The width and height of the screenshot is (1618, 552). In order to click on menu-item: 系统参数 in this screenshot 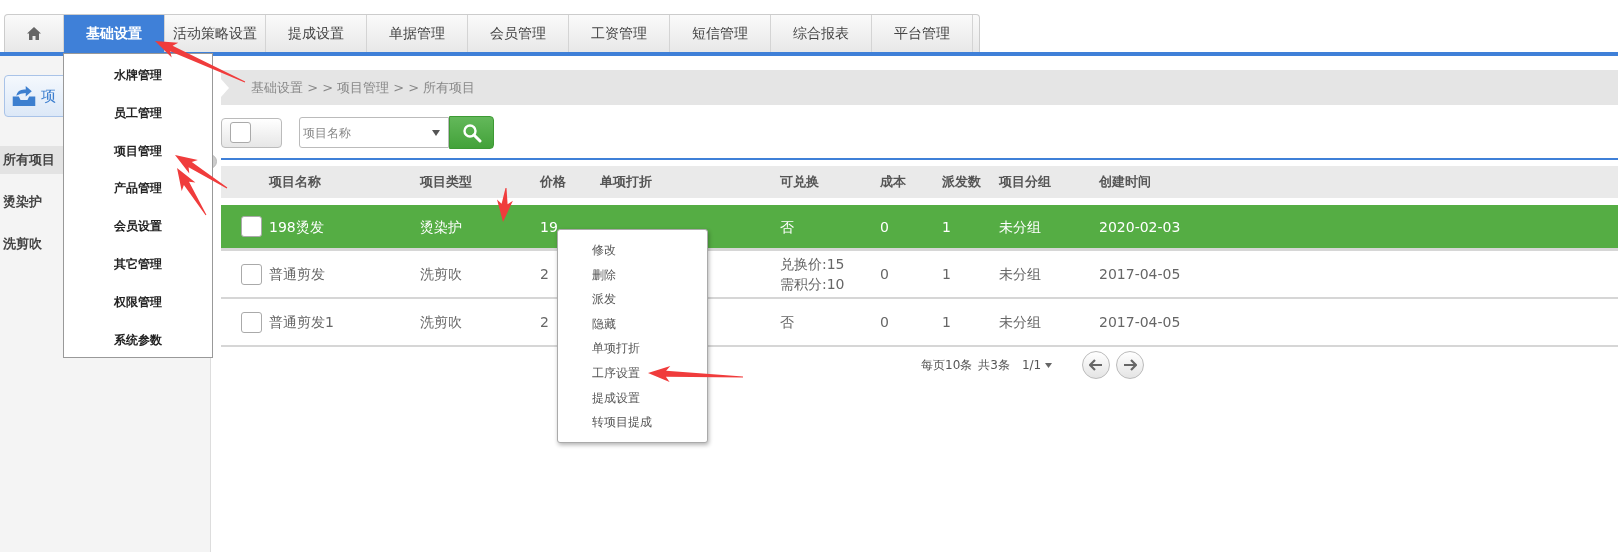, I will do `click(138, 340)`.